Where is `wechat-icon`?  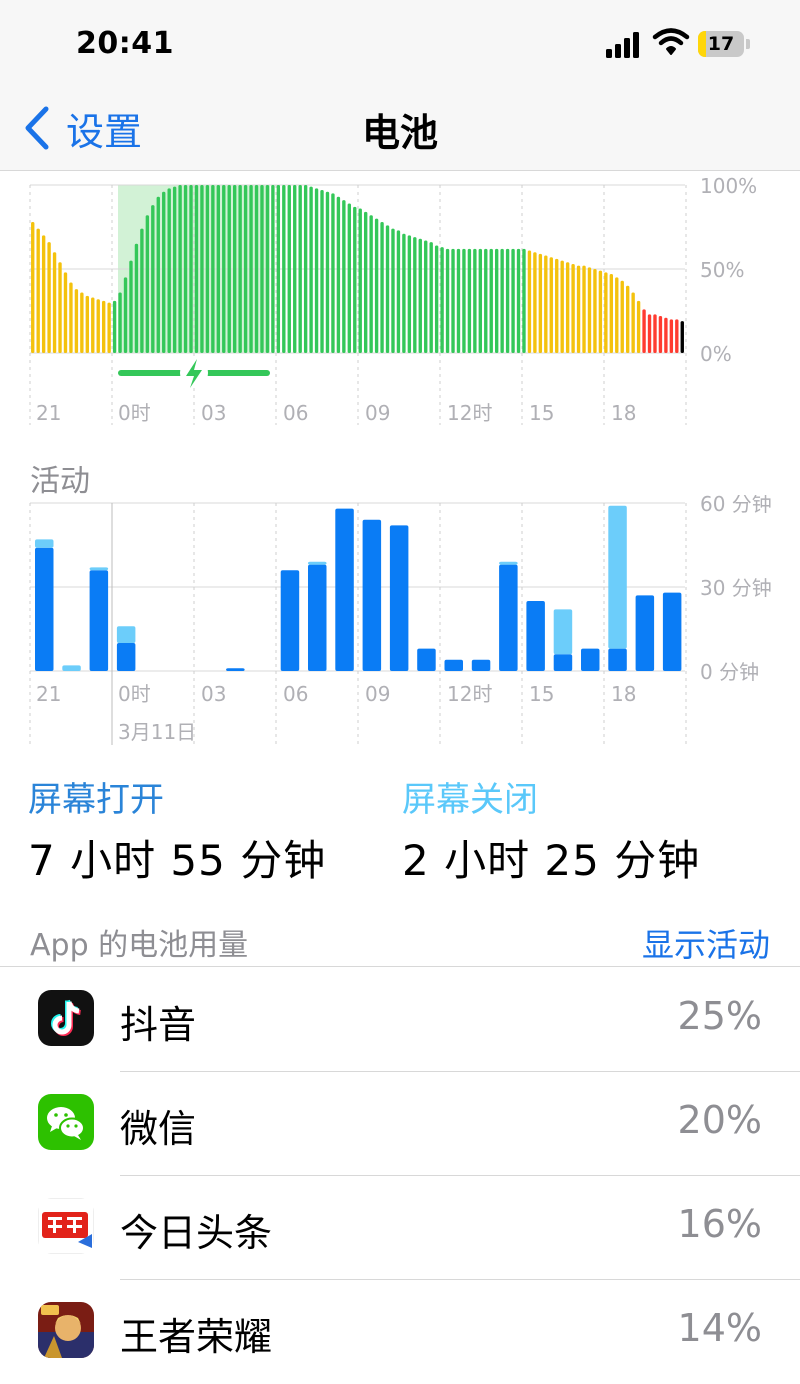 wechat-icon is located at coordinates (66, 1122).